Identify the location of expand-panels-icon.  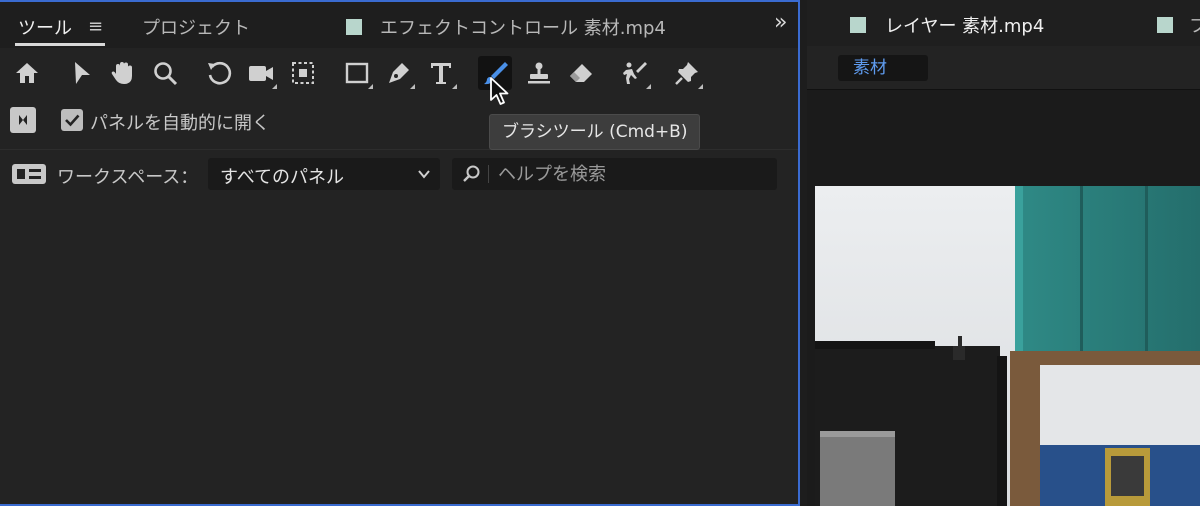
(23, 120).